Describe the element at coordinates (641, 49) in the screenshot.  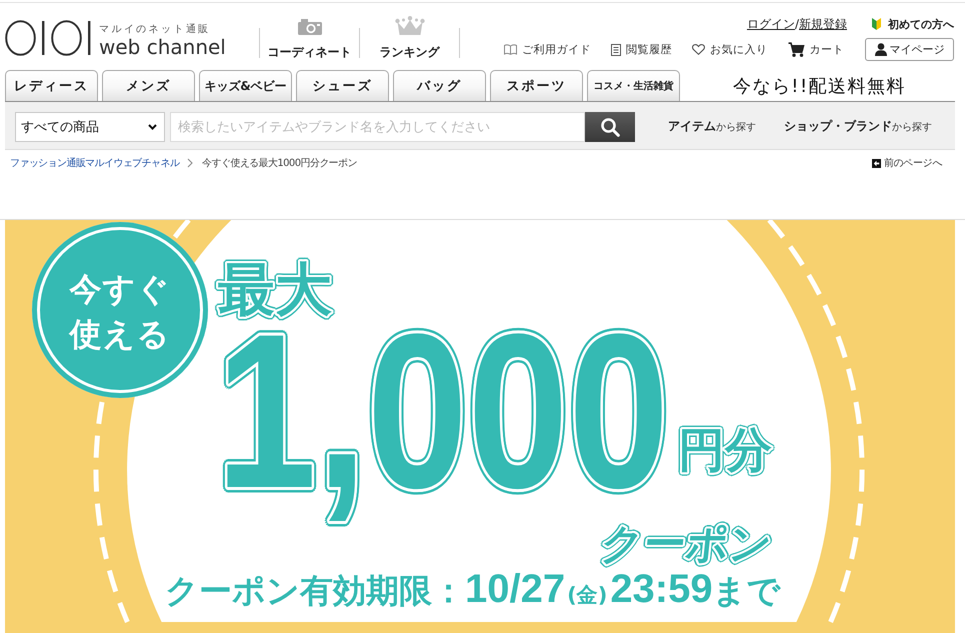
I see `utility-link: 閲覧履歴` at that location.